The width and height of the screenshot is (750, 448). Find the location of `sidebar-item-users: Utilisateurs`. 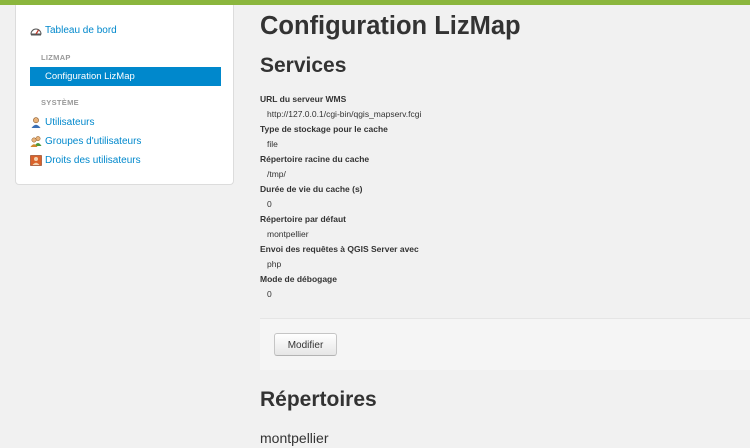

sidebar-item-users: Utilisateurs is located at coordinates (62, 122).